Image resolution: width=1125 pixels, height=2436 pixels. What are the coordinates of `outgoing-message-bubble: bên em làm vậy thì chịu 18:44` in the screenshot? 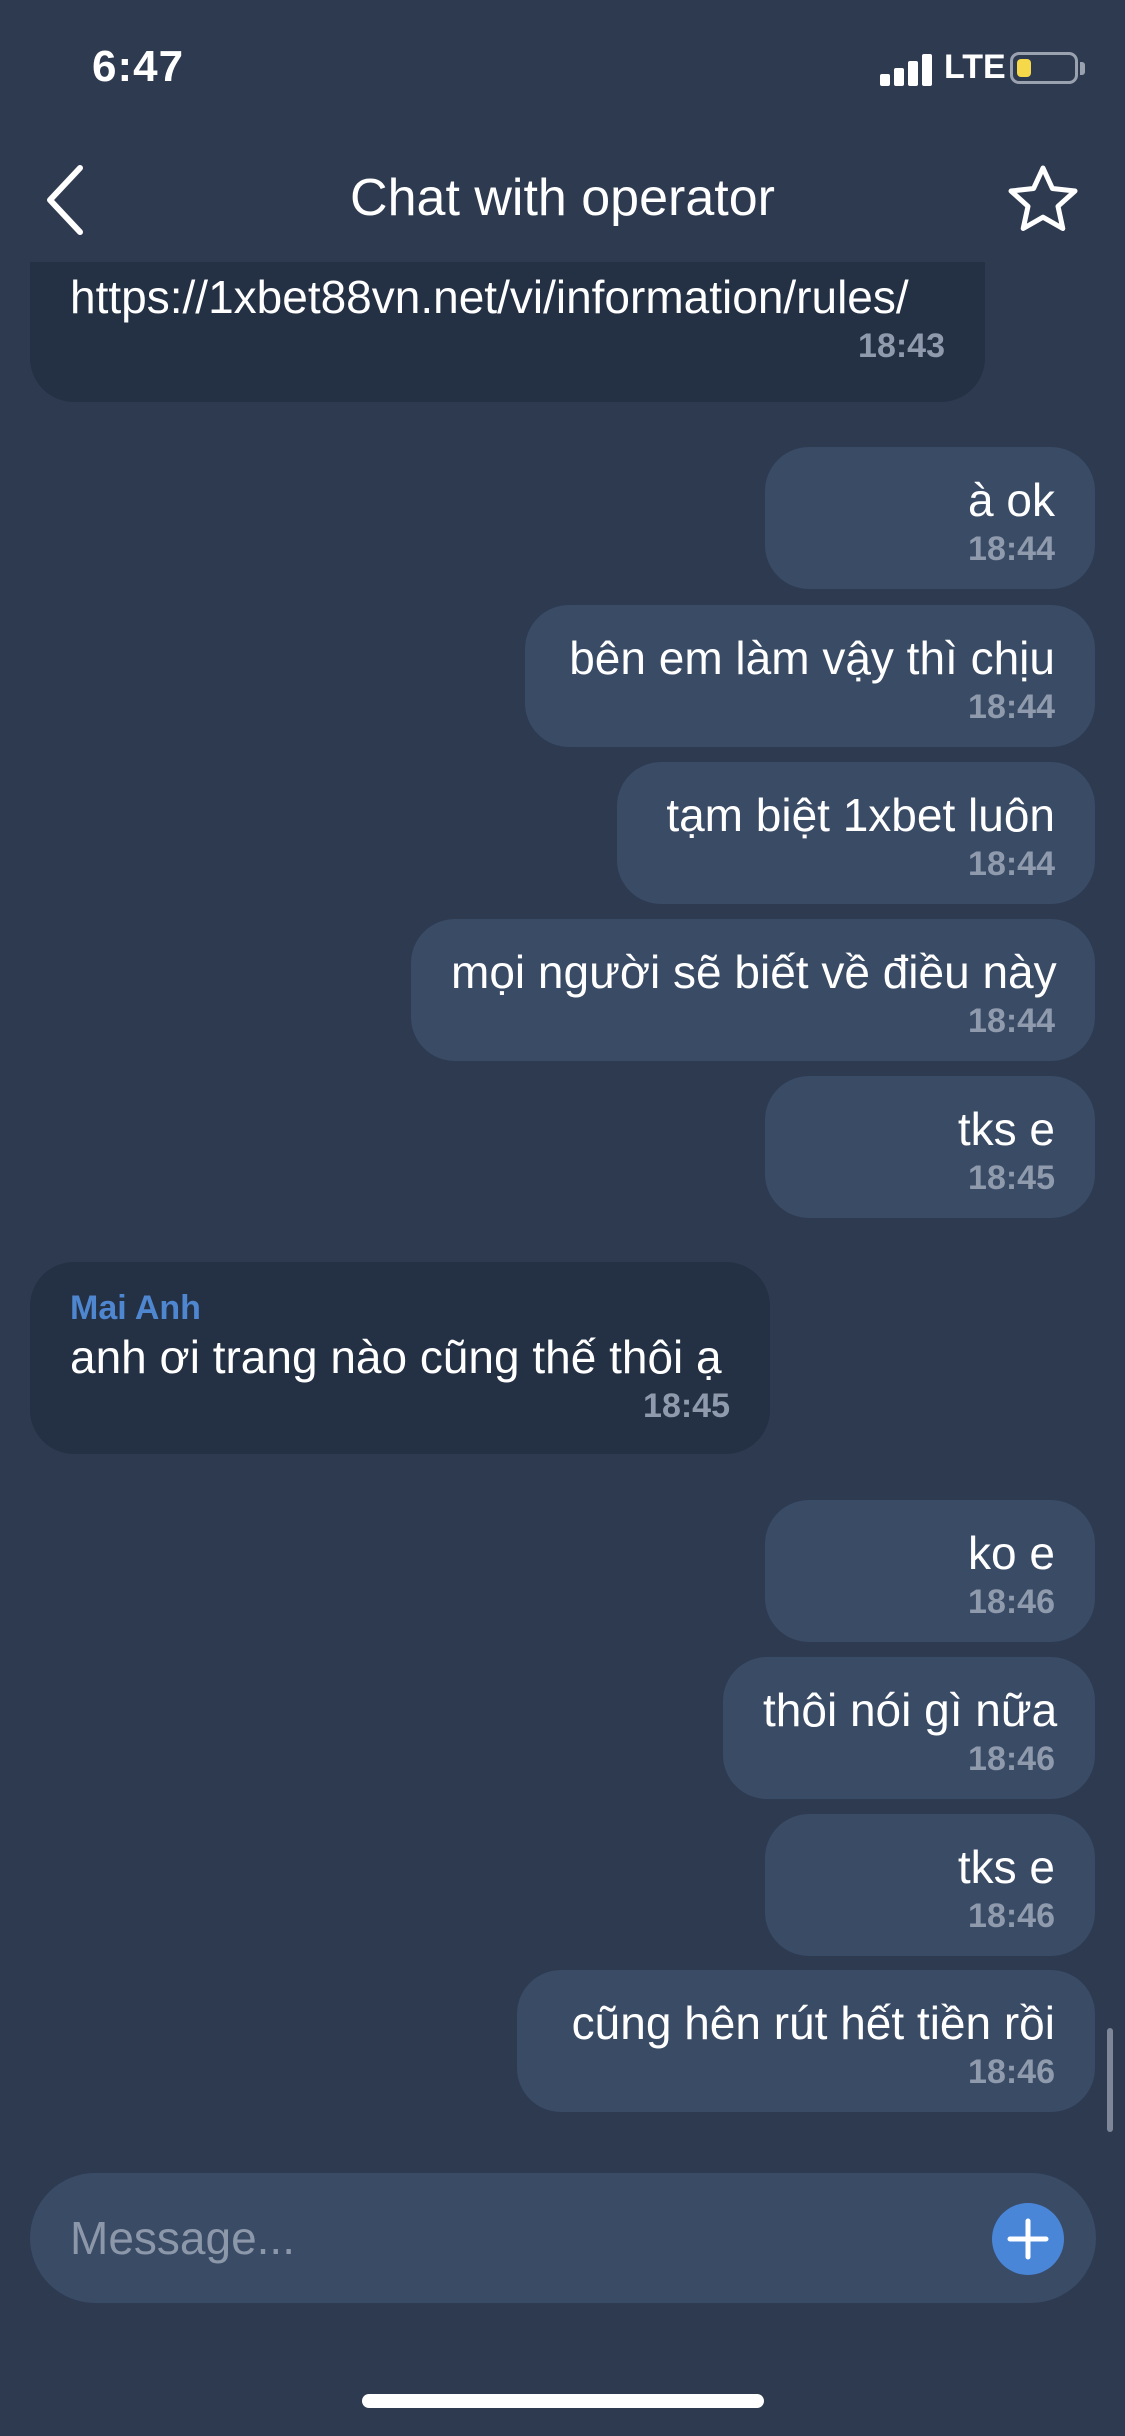 It's located at (810, 676).